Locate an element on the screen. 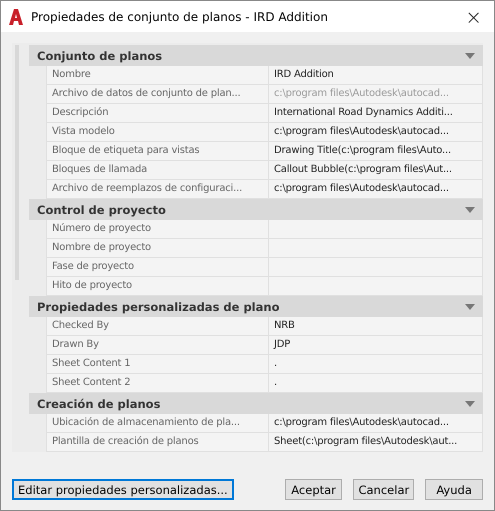 The image size is (495, 511). property-value: NRB is located at coordinates (376, 326).